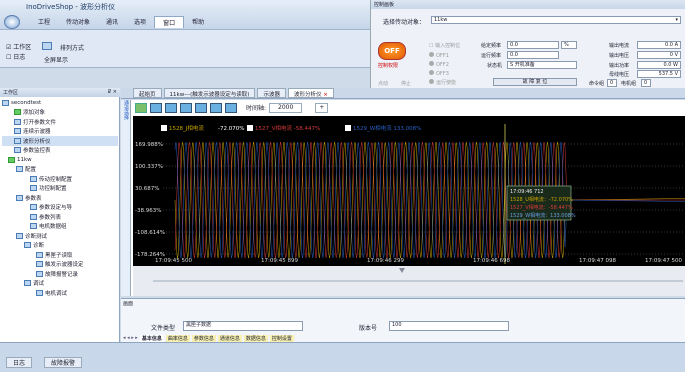 The image size is (685, 372). Describe the element at coordinates (542, 65) in the screenshot. I see `status-value: S 开机准备` at that location.